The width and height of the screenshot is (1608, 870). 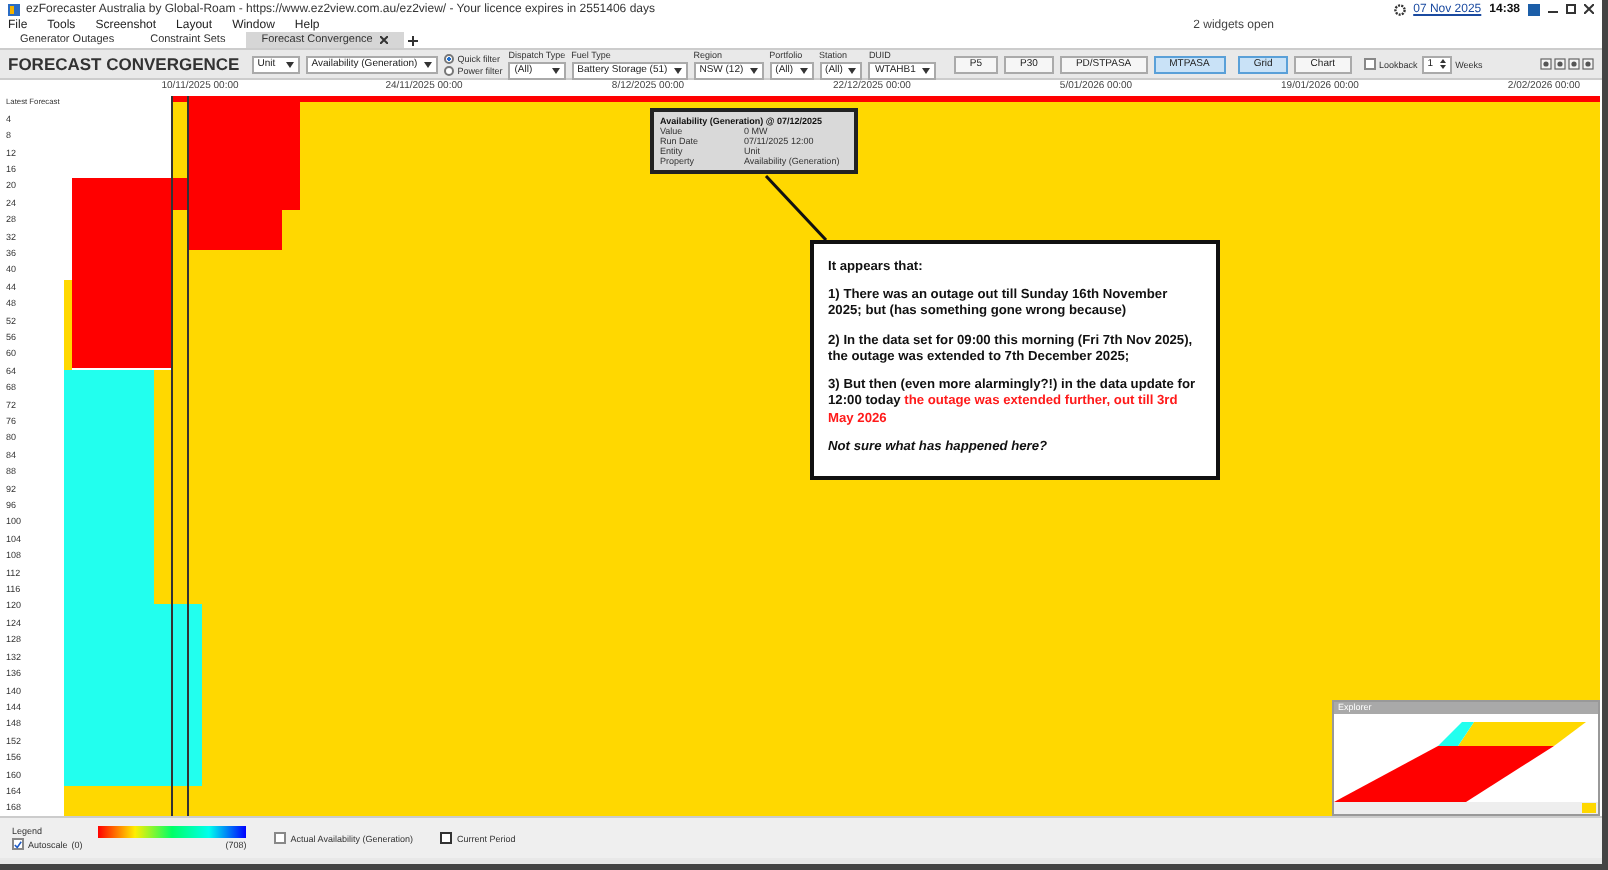 What do you see at coordinates (1534, 9) in the screenshot?
I see `app-logo-icon` at bounding box center [1534, 9].